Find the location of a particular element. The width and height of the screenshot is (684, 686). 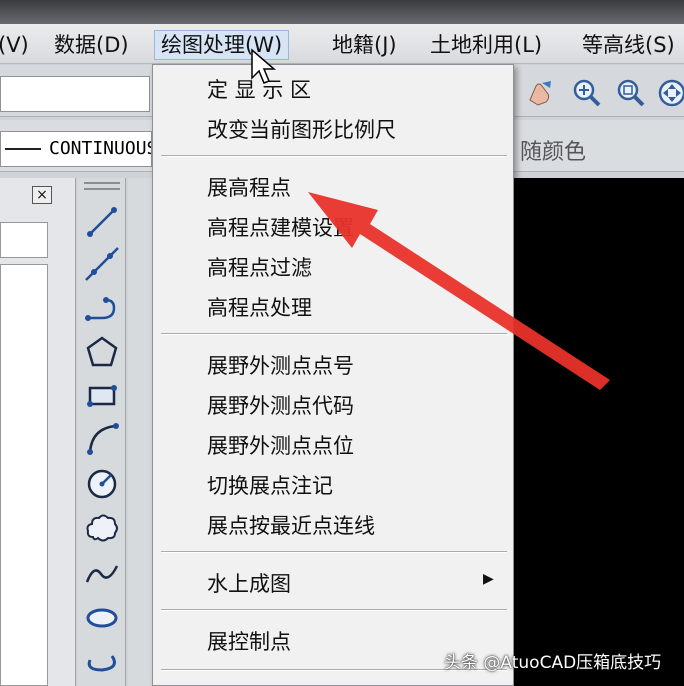

color-combo: 随颜色 is located at coordinates (553, 150).